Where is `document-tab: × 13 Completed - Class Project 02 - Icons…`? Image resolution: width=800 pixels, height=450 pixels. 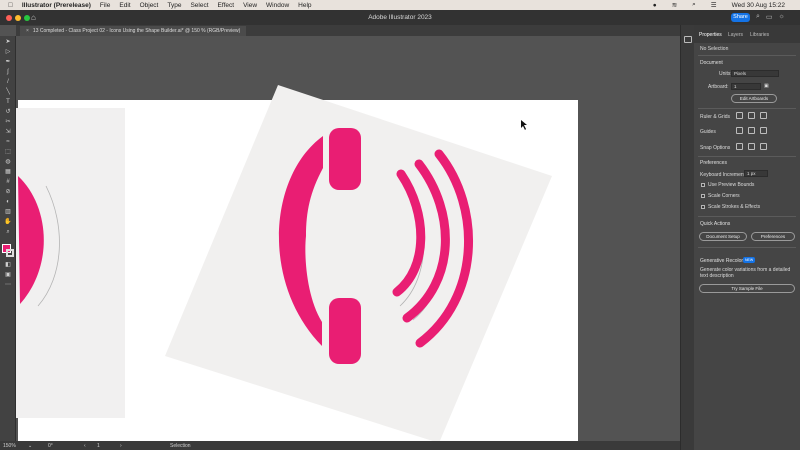 document-tab: × 13 Completed - Class Project 02 - Icons… is located at coordinates (133, 31).